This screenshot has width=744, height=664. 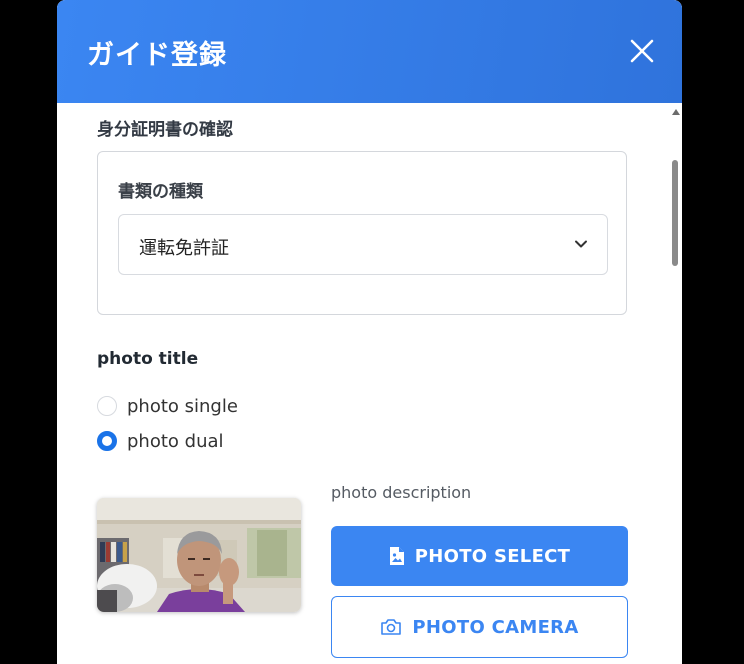 I want to click on radio-button-selected, so click(x=107, y=441).